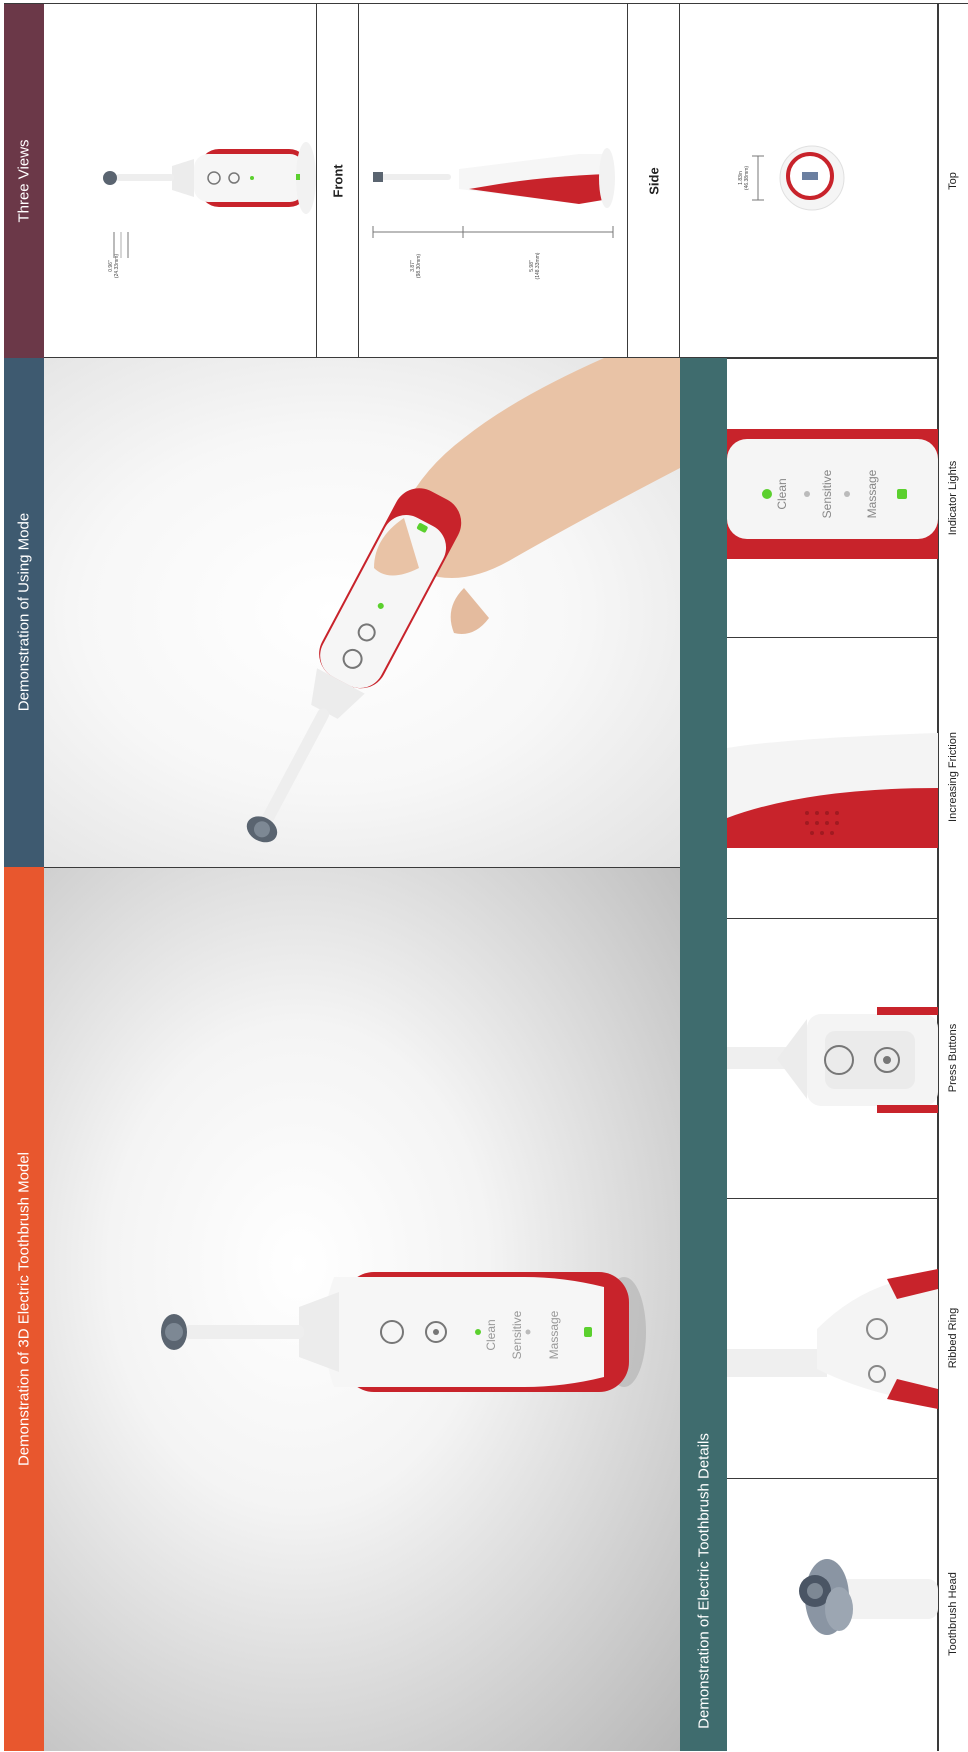  I want to click on front-view-render, so click(209, 200).